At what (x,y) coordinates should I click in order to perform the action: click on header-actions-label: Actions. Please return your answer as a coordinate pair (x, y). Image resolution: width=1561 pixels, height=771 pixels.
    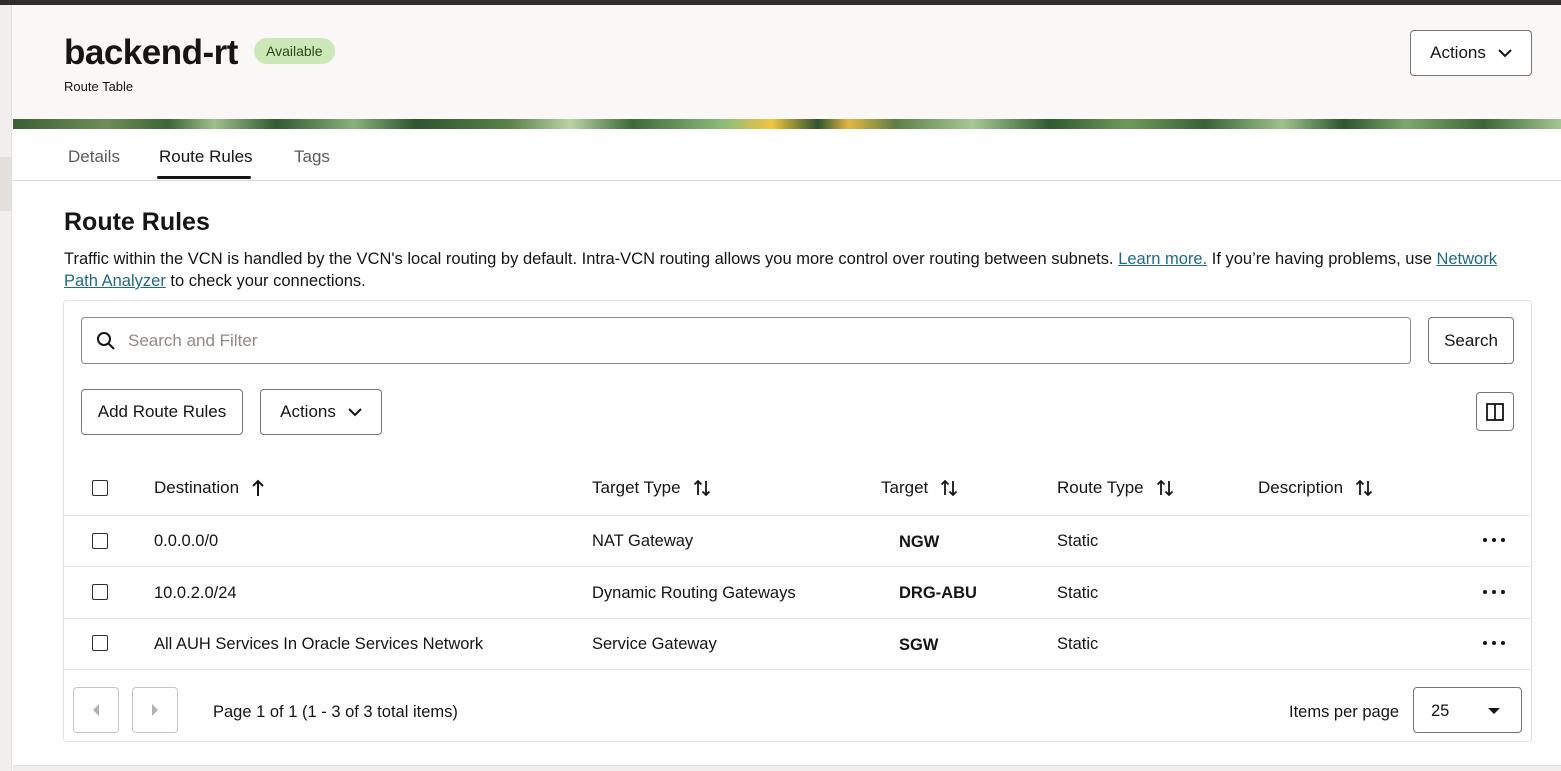
    Looking at the image, I should click on (1458, 52).